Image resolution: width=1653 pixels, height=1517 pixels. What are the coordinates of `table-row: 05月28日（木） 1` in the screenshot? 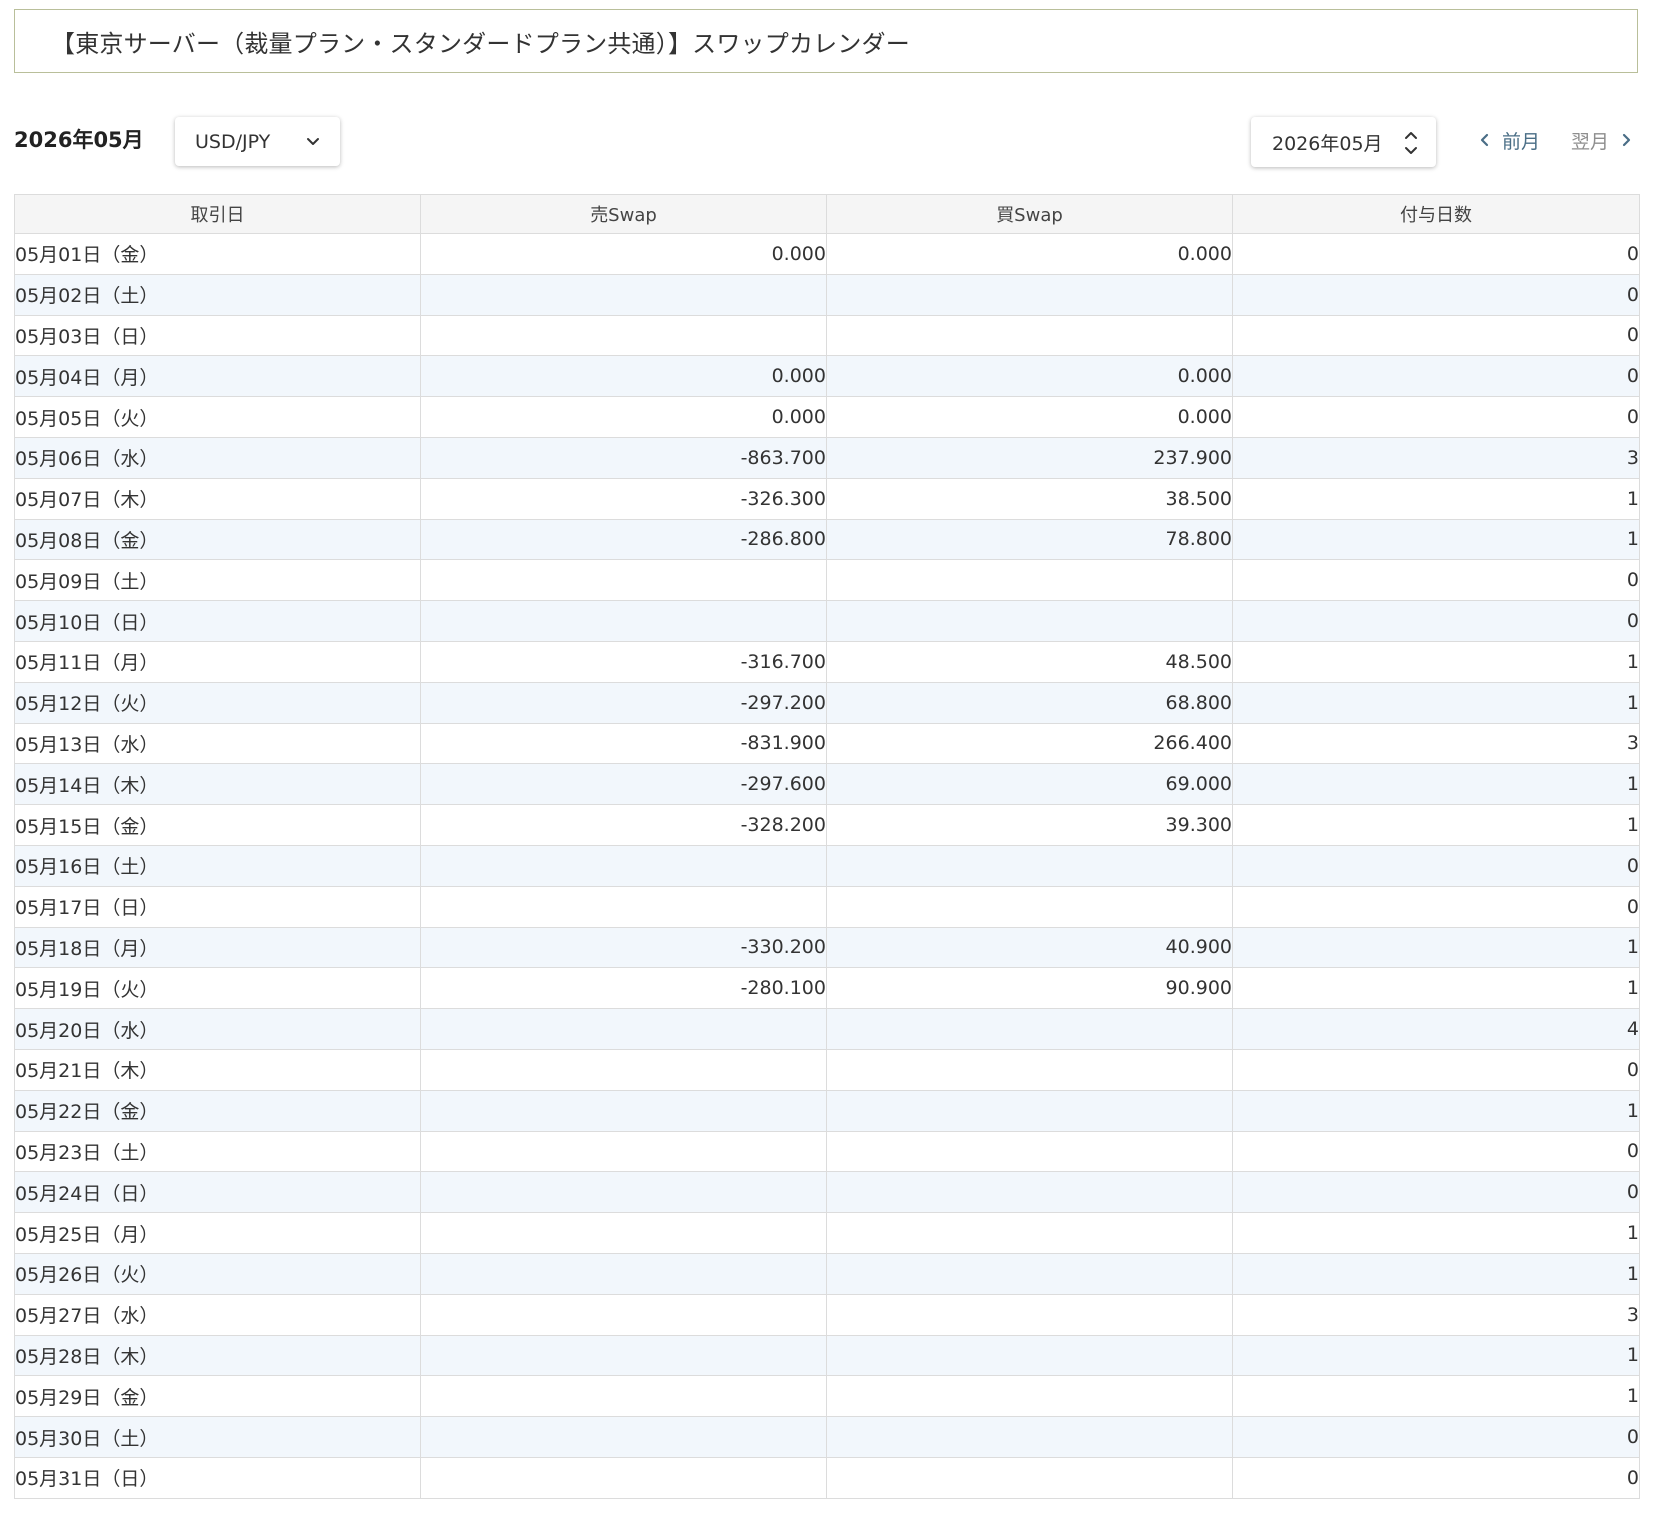 It's located at (827, 1355).